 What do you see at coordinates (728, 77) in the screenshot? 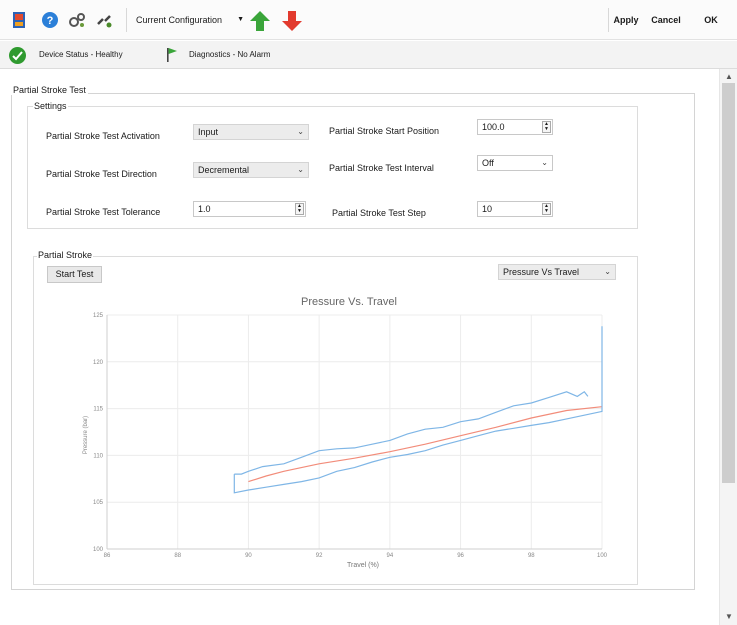
I see `scroll-up-icon: ▲` at bounding box center [728, 77].